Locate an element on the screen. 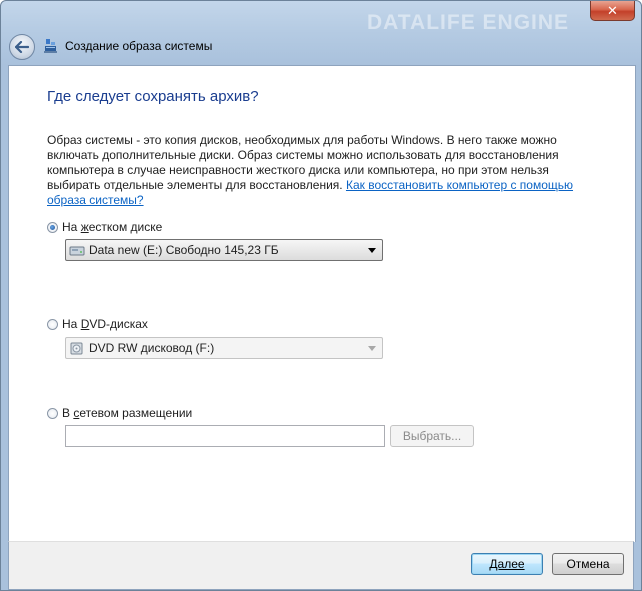  option-hard-disk: На жестком диске is located at coordinates (104, 227).